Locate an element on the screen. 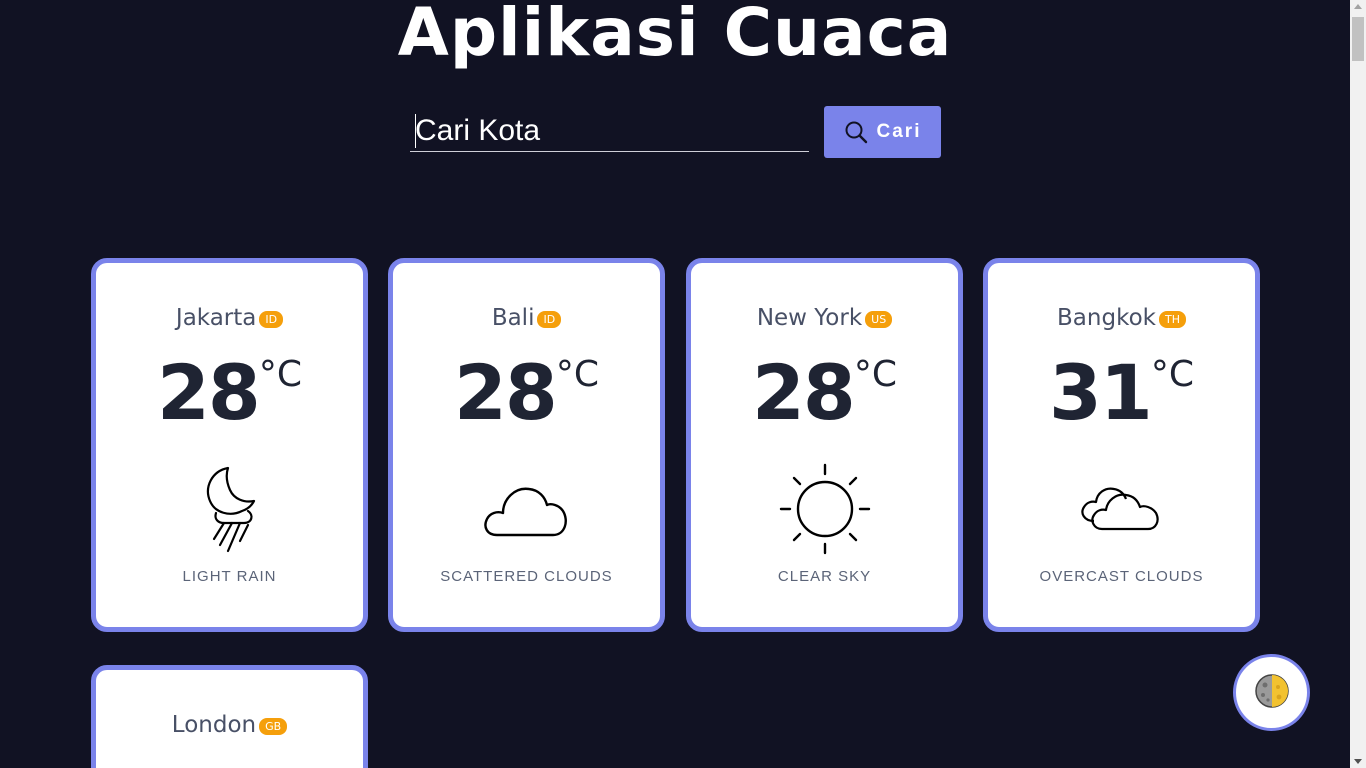 The image size is (1366, 768). text-caret is located at coordinates (415, 131).